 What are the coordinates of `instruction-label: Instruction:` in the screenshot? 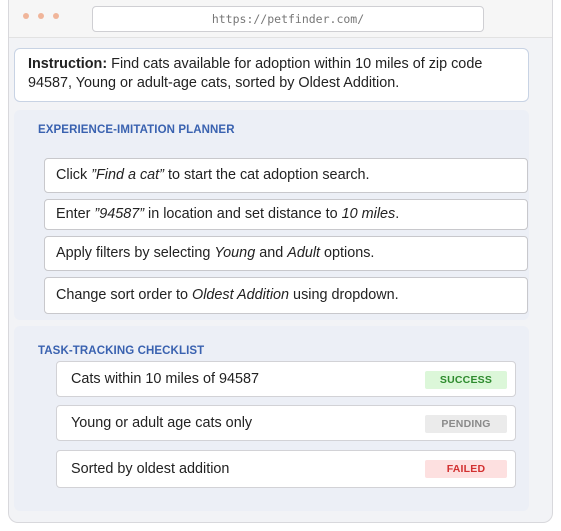 It's located at (68, 64).